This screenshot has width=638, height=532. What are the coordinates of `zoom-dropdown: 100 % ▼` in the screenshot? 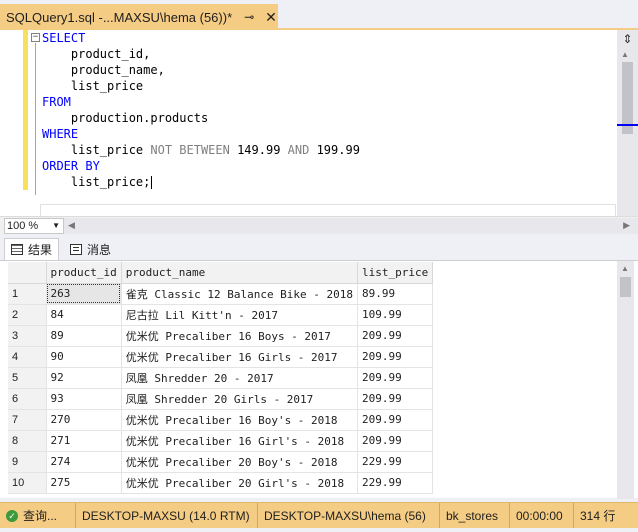 It's located at (34, 226).